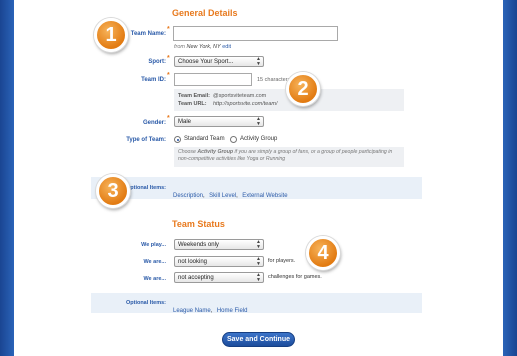 The height and width of the screenshot is (356, 517). Describe the element at coordinates (194, 96) in the screenshot. I see `team-email-label: Team Email:` at that location.